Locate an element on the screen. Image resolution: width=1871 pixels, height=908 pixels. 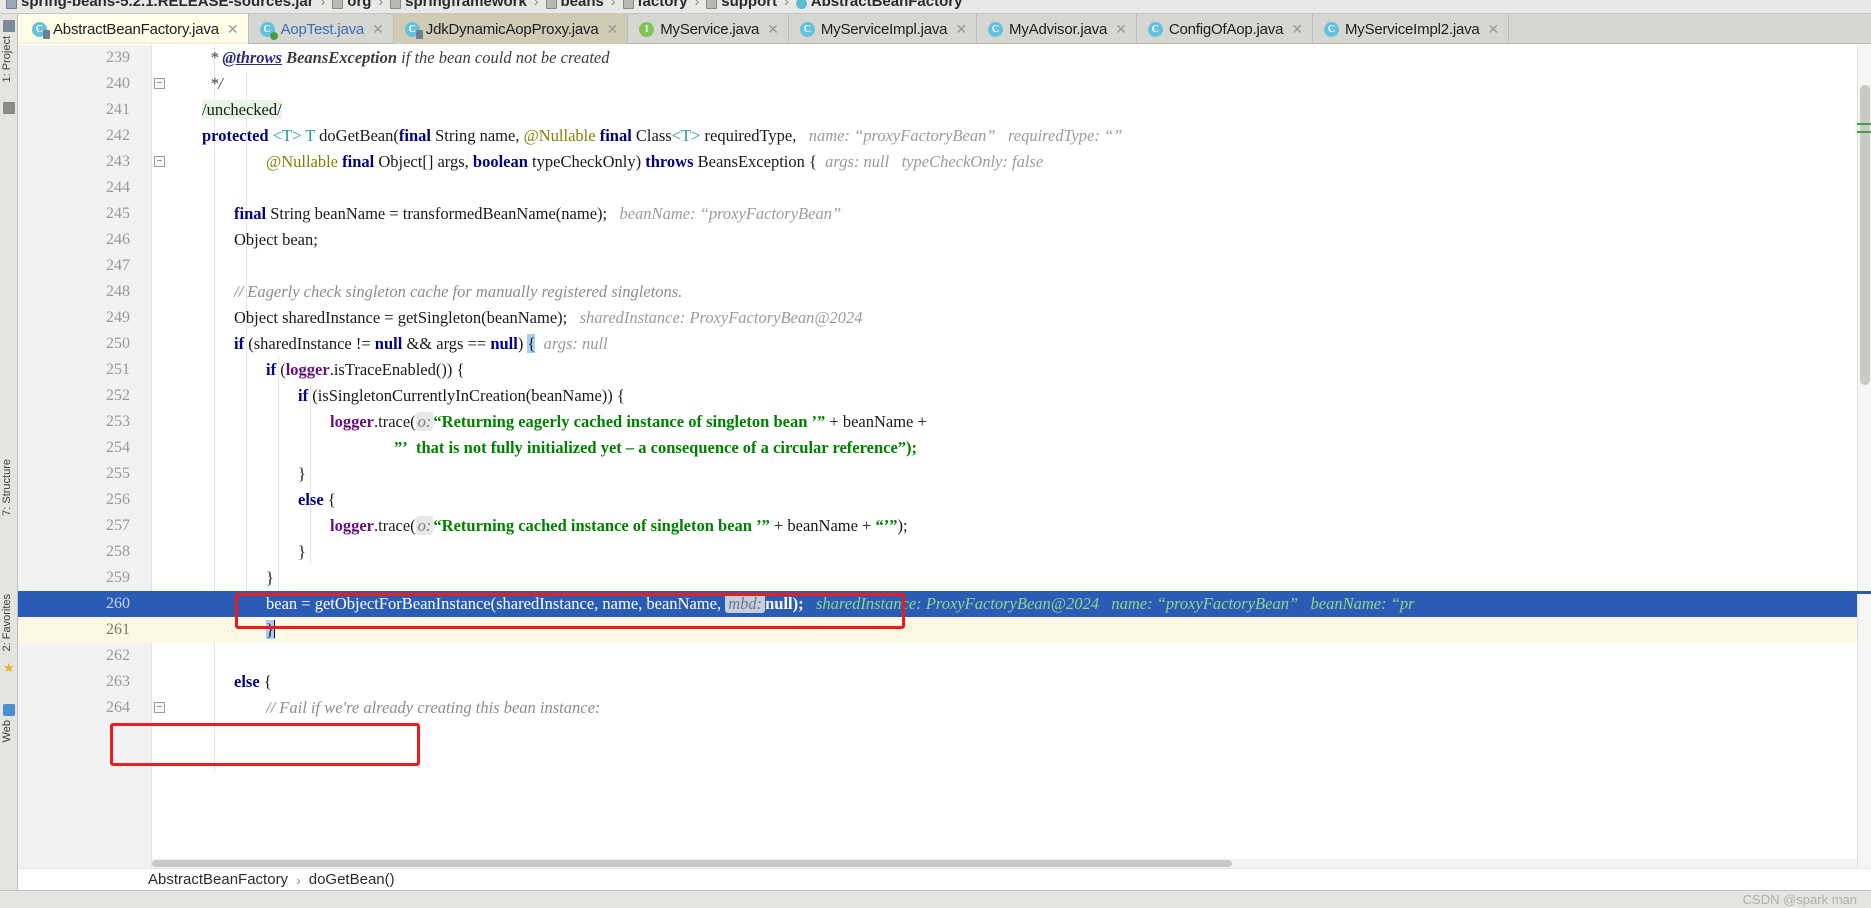
horizontal-scrollbar is located at coordinates (1004, 863).